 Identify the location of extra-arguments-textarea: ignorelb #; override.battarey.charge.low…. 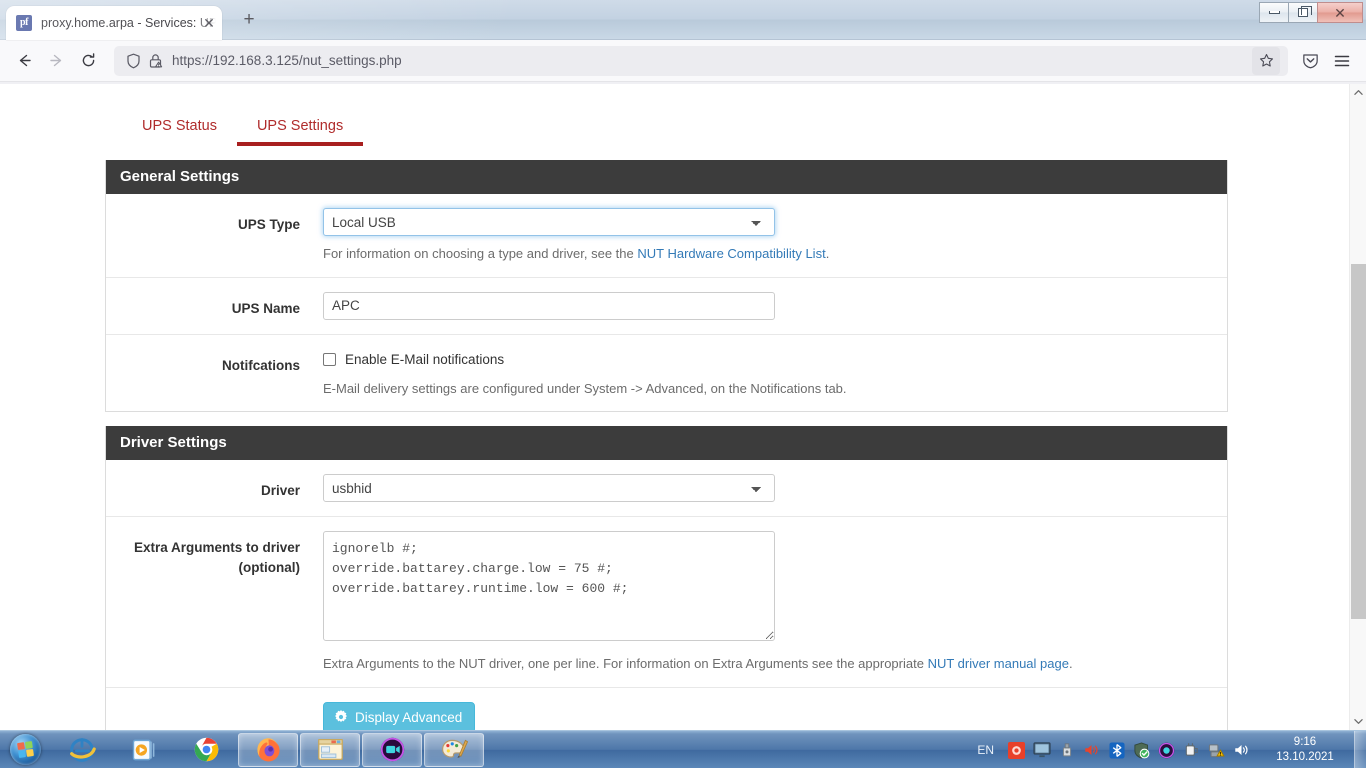
(549, 586).